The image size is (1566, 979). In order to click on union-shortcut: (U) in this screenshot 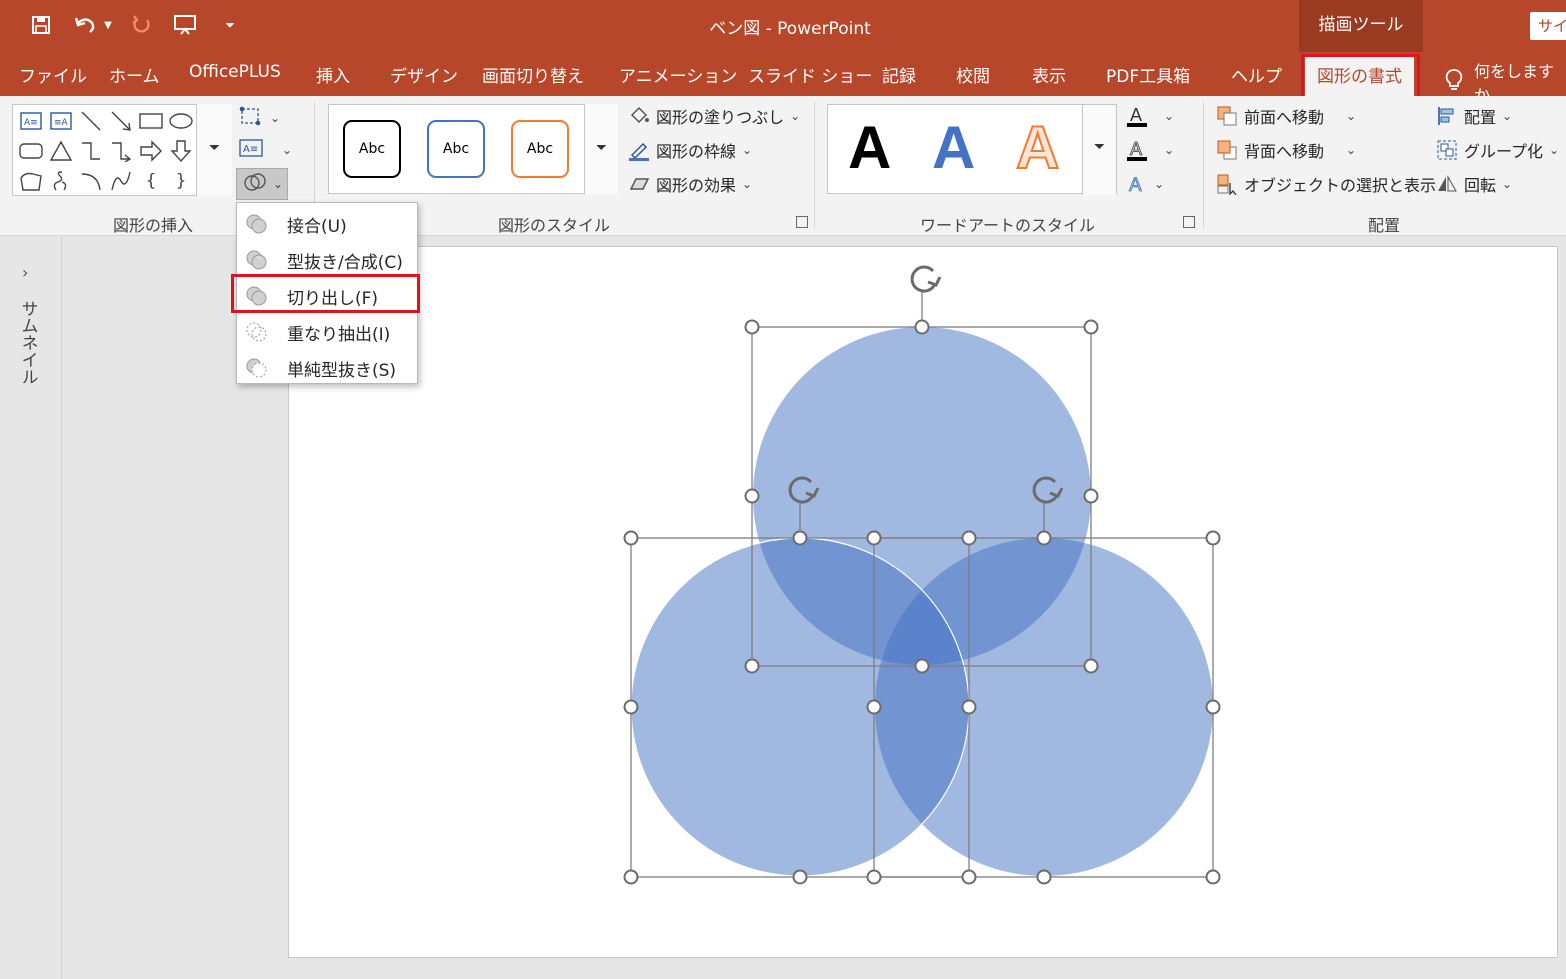, I will do `click(334, 226)`.